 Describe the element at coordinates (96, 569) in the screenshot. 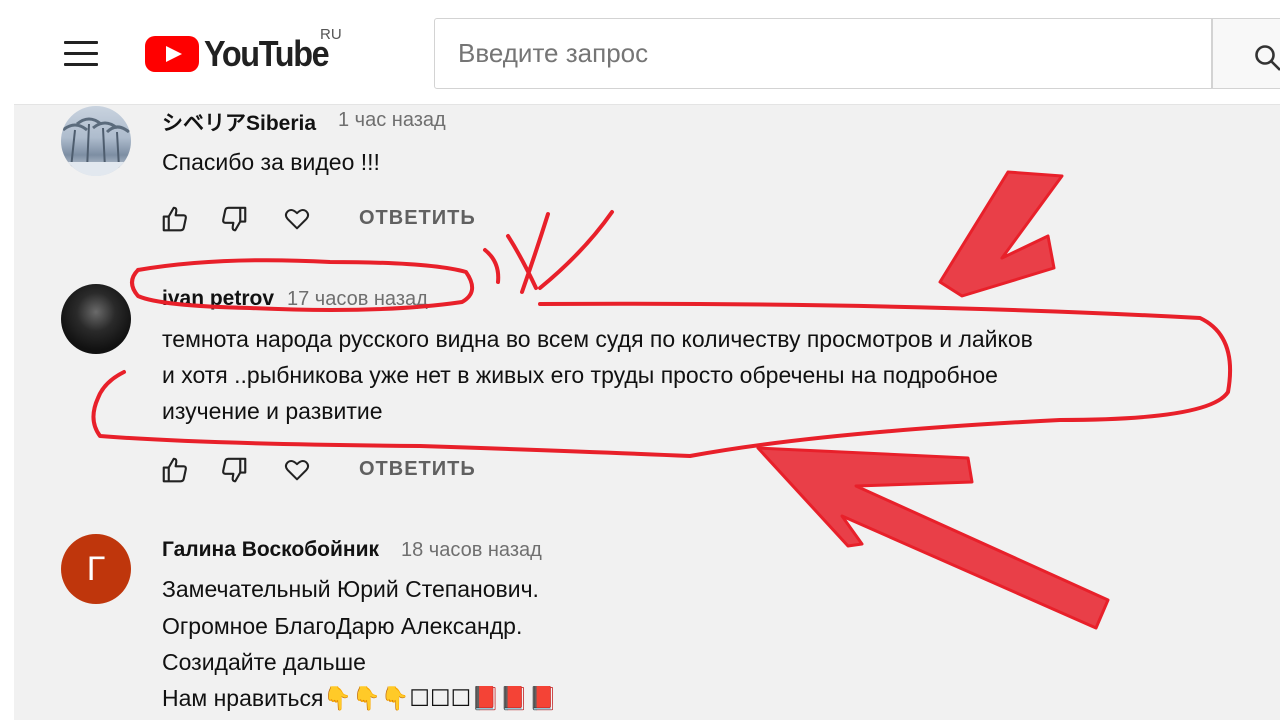

I see `avatar: Г` at that location.